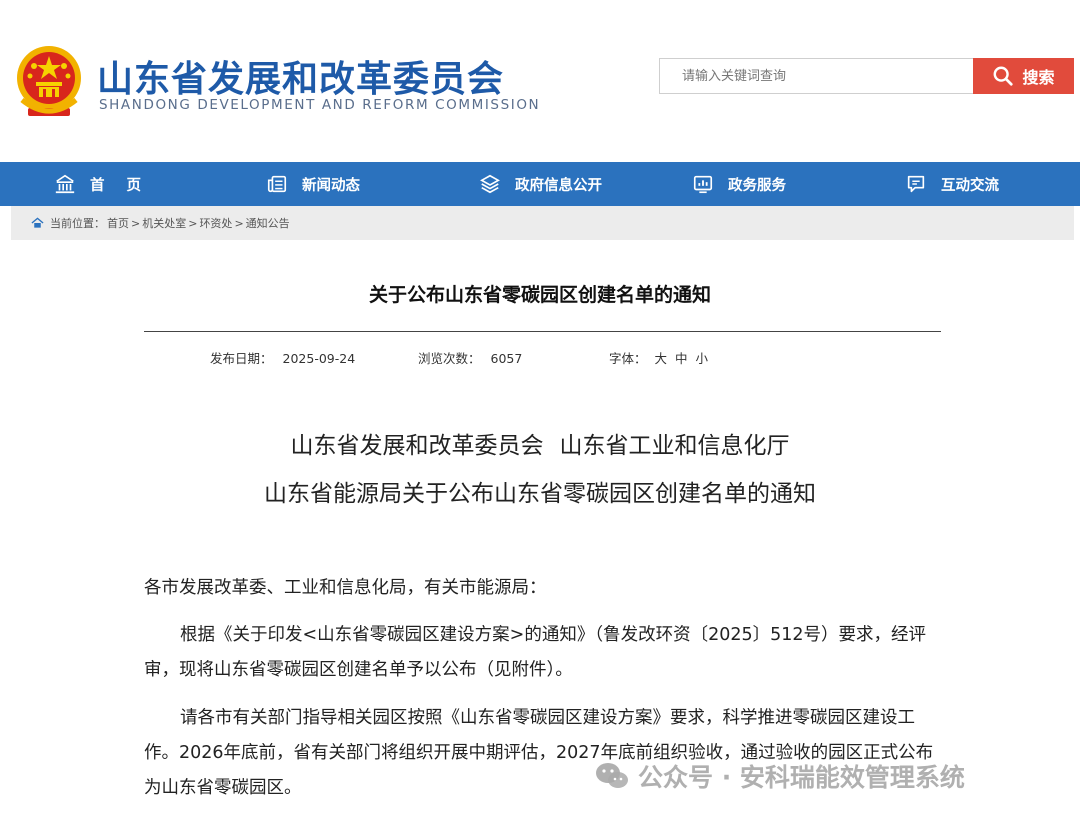 The height and width of the screenshot is (817, 1080). What do you see at coordinates (268, 223) in the screenshot?
I see `breadcrumb-item-notices: 通知公告` at bounding box center [268, 223].